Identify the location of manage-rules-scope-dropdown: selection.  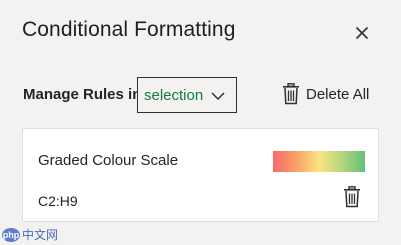
(187, 95).